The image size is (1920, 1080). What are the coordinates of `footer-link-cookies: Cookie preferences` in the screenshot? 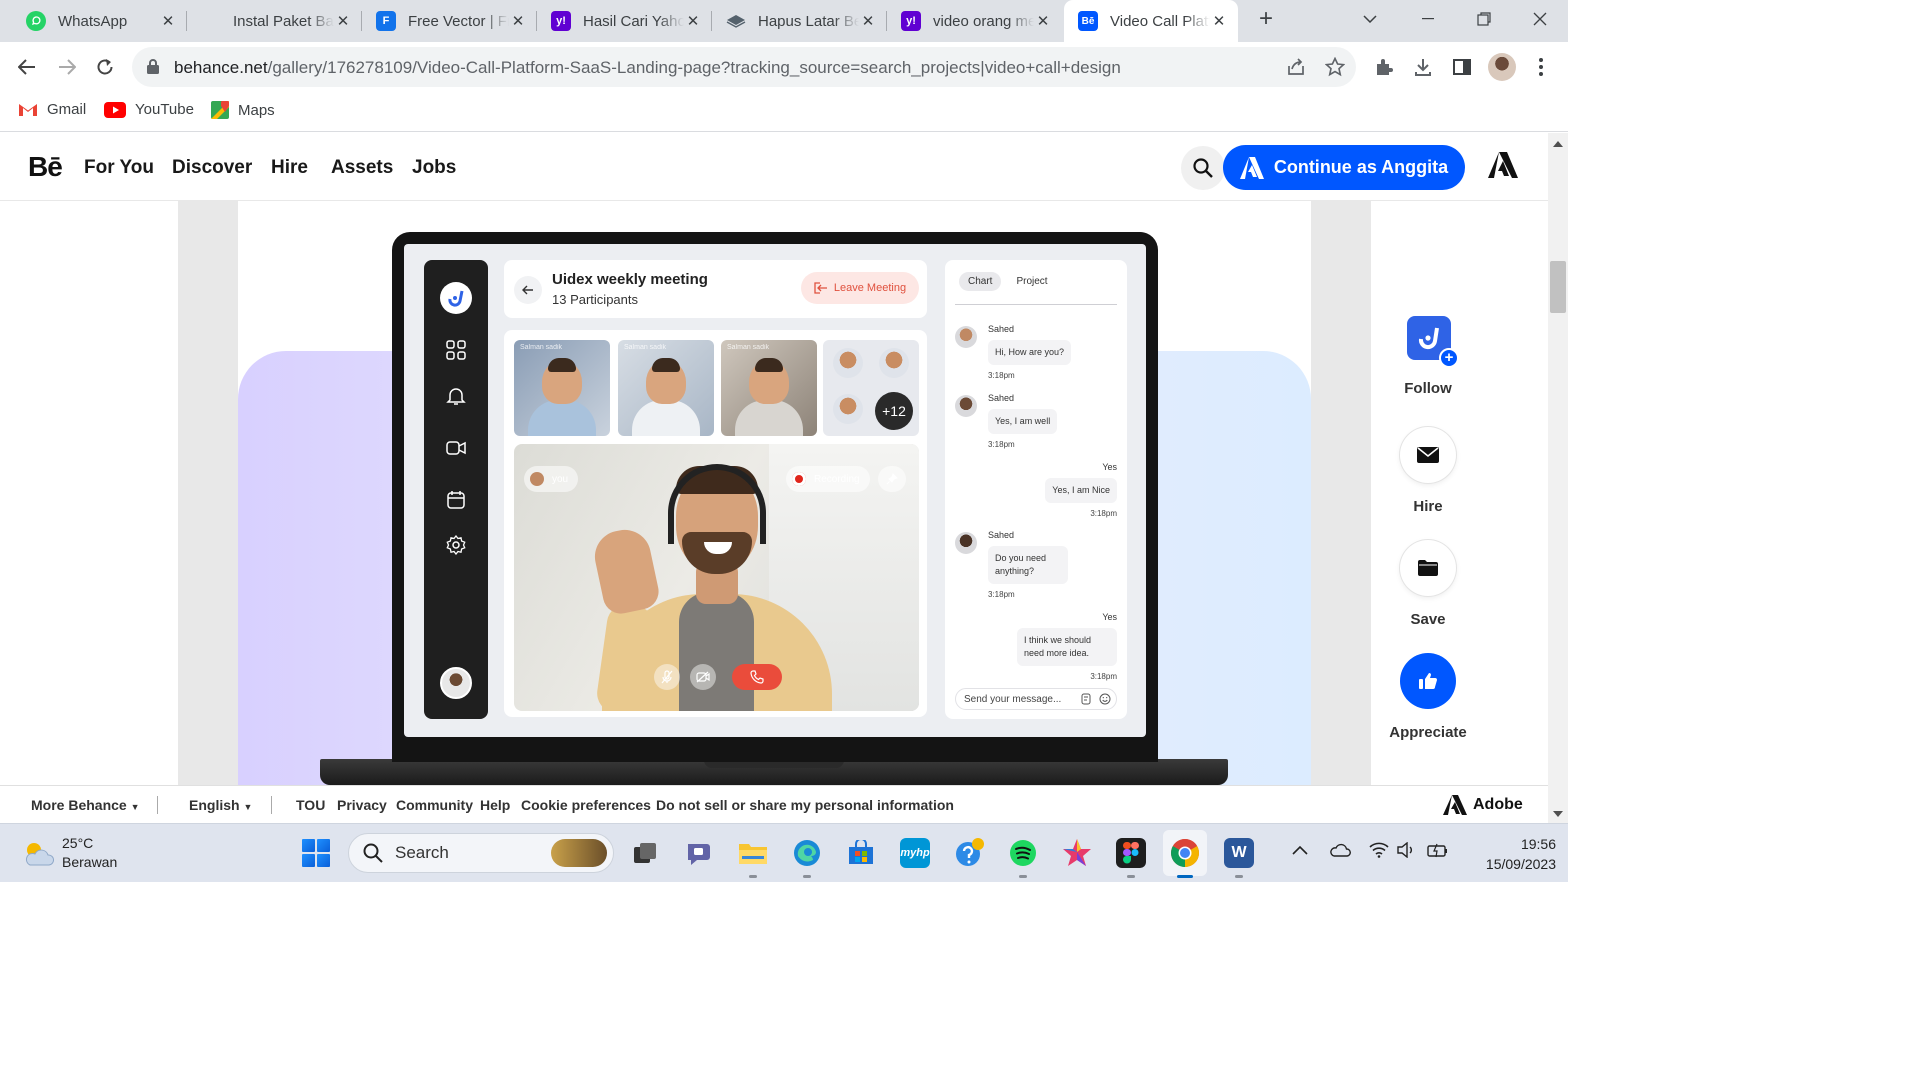 It's located at (586, 805).